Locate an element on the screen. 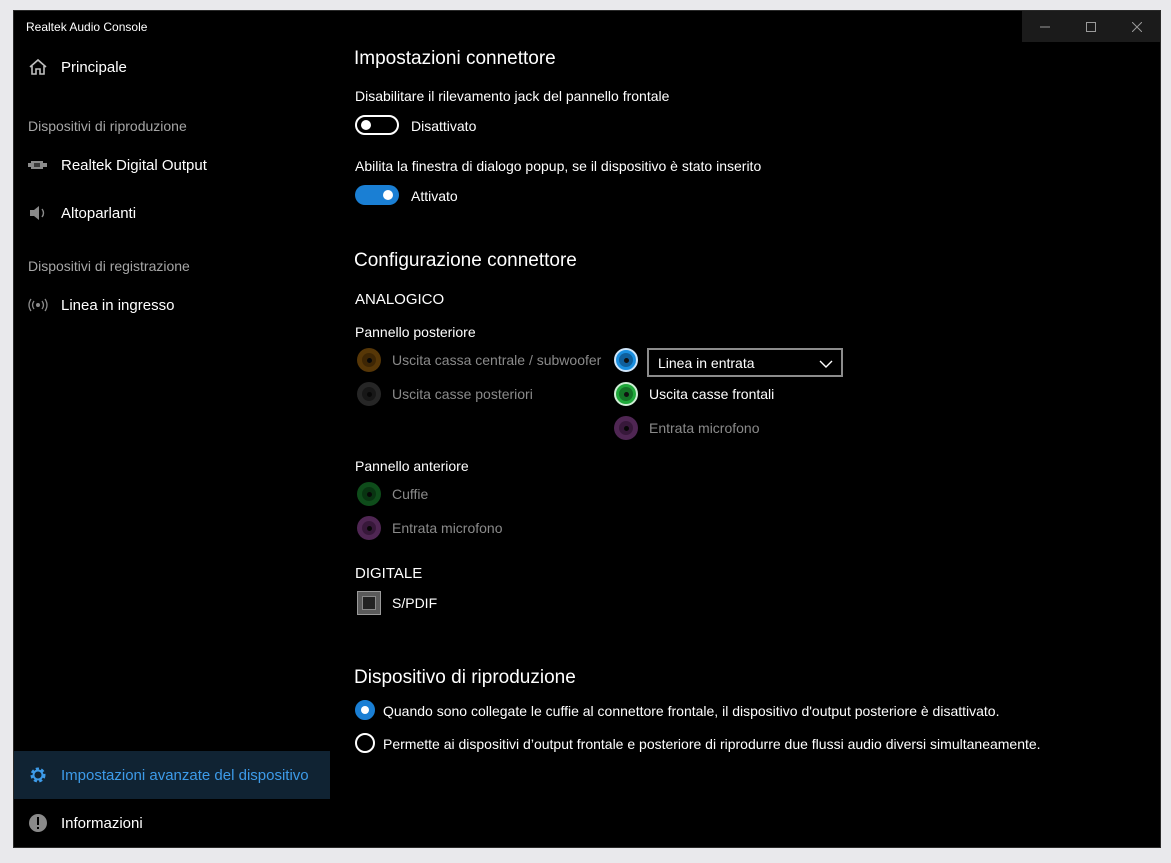 This screenshot has width=1171, height=863. minimize-button is located at coordinates (1045, 26).